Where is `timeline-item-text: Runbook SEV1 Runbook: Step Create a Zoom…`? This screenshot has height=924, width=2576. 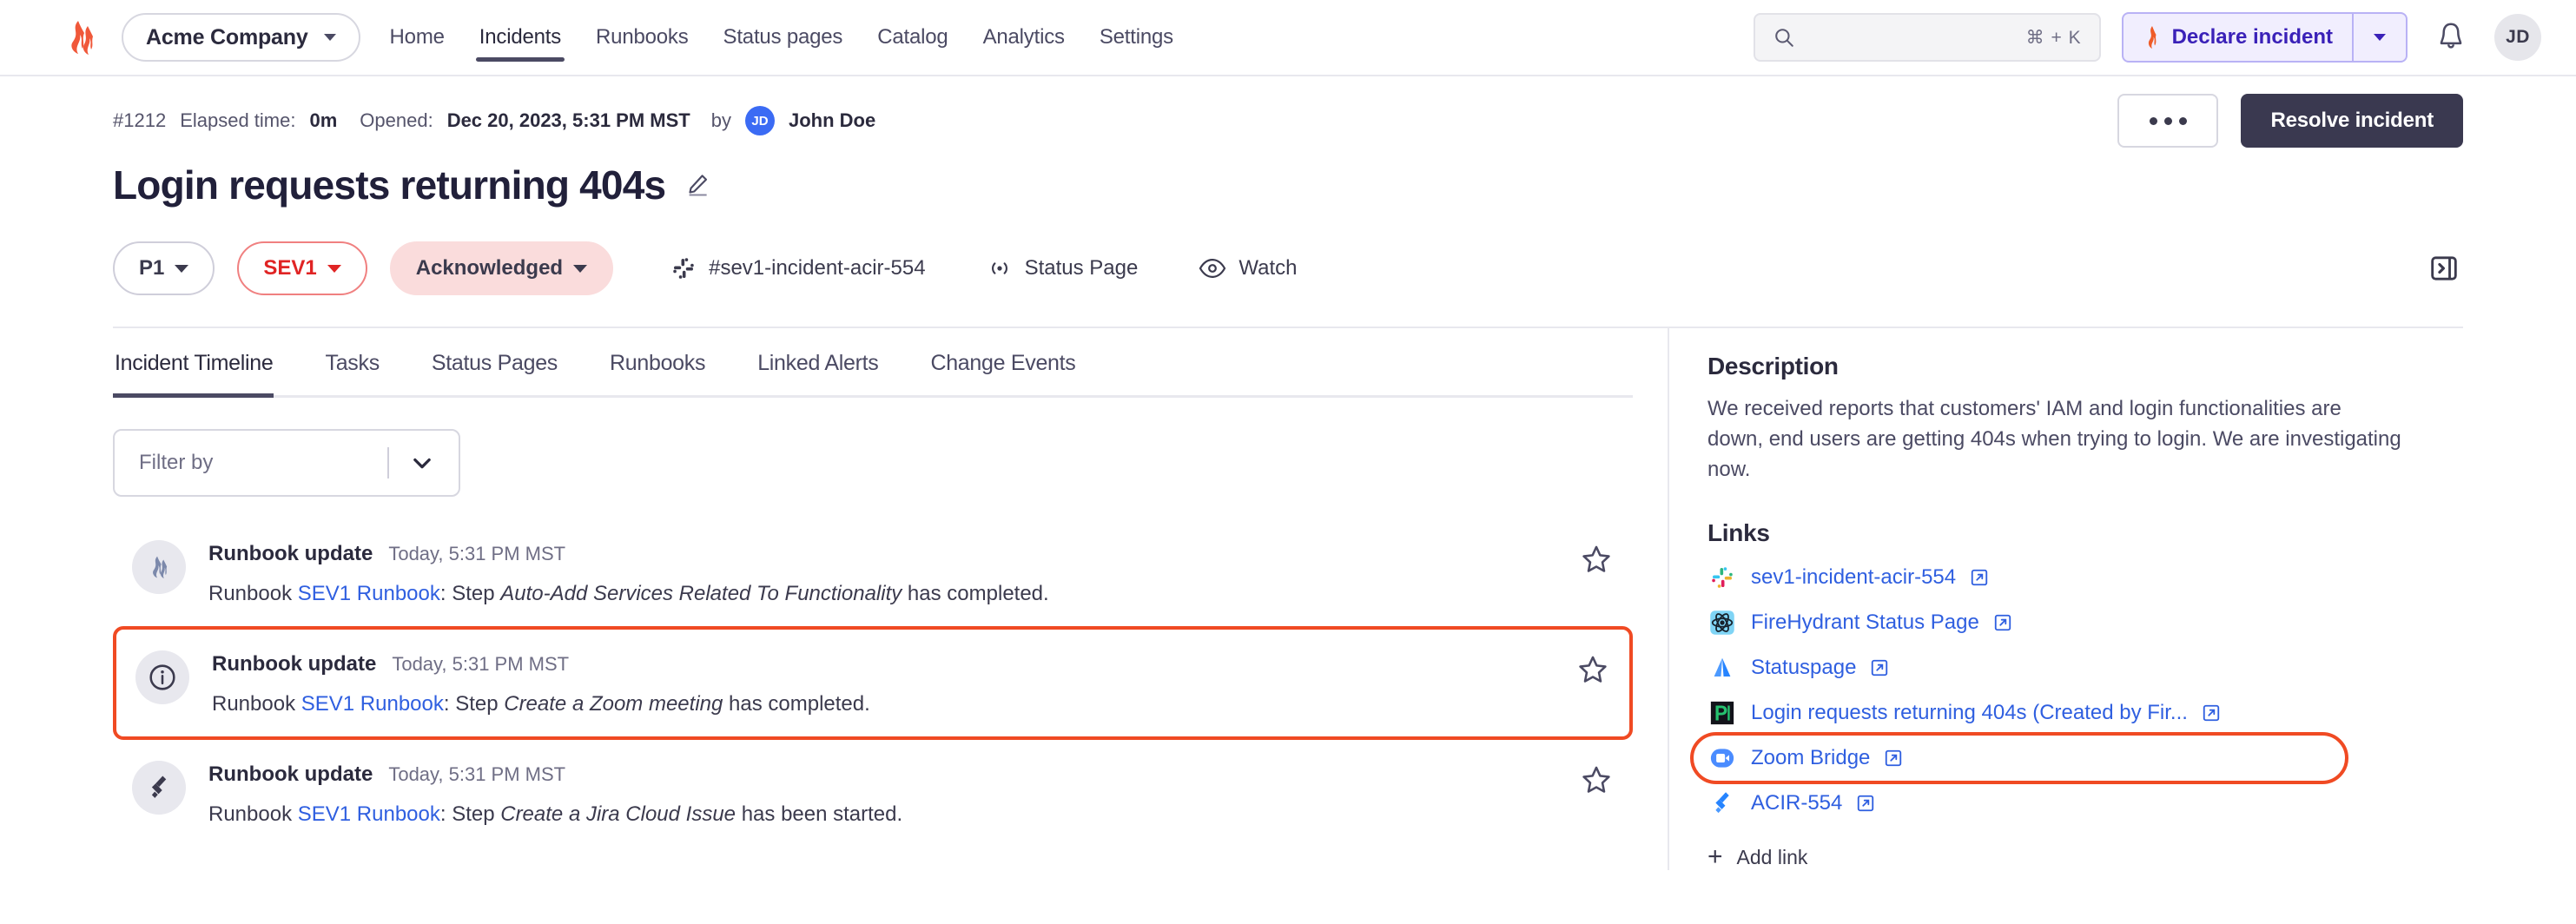 timeline-item-text: Runbook SEV1 Runbook: Step Create a Zoom… is located at coordinates (883, 703).